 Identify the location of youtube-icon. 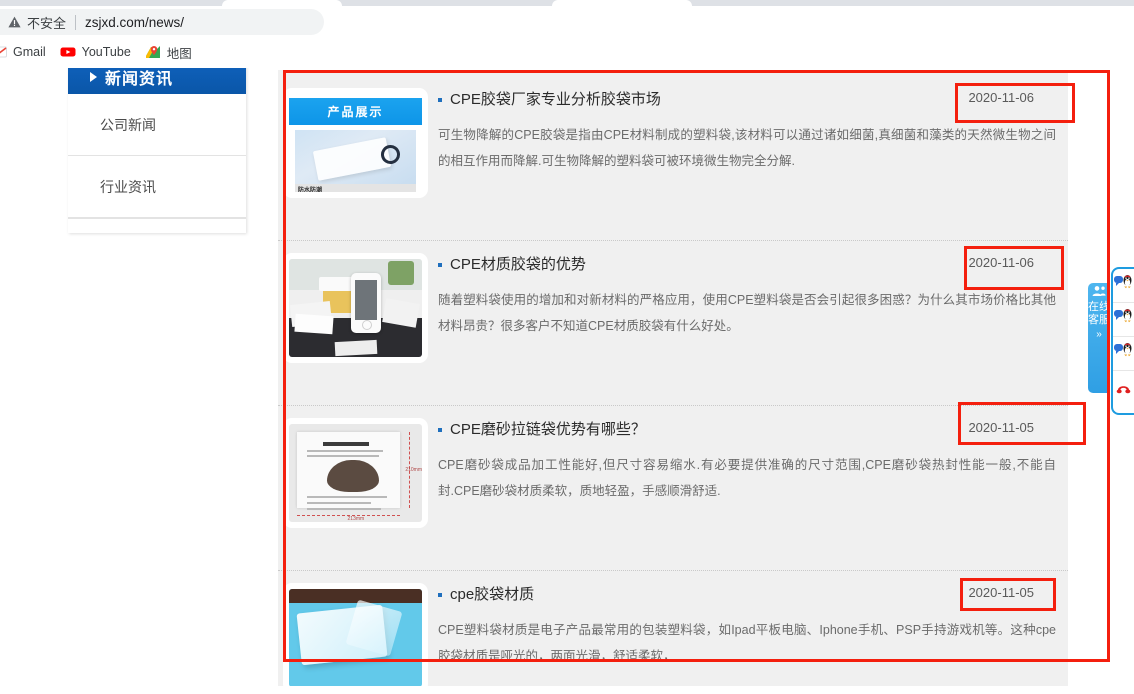
(68, 52).